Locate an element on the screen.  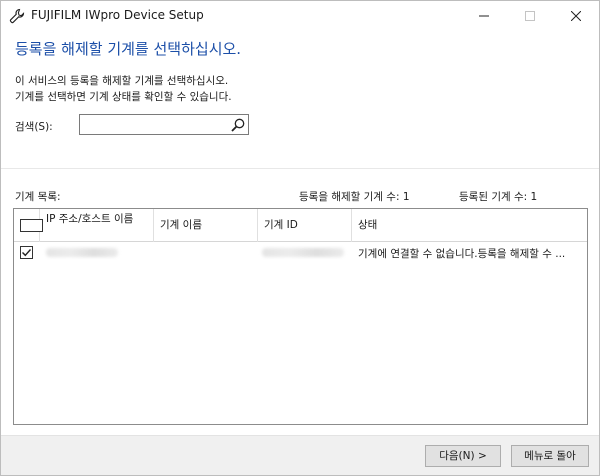
column-id-label: 기계 ID is located at coordinates (281, 225).